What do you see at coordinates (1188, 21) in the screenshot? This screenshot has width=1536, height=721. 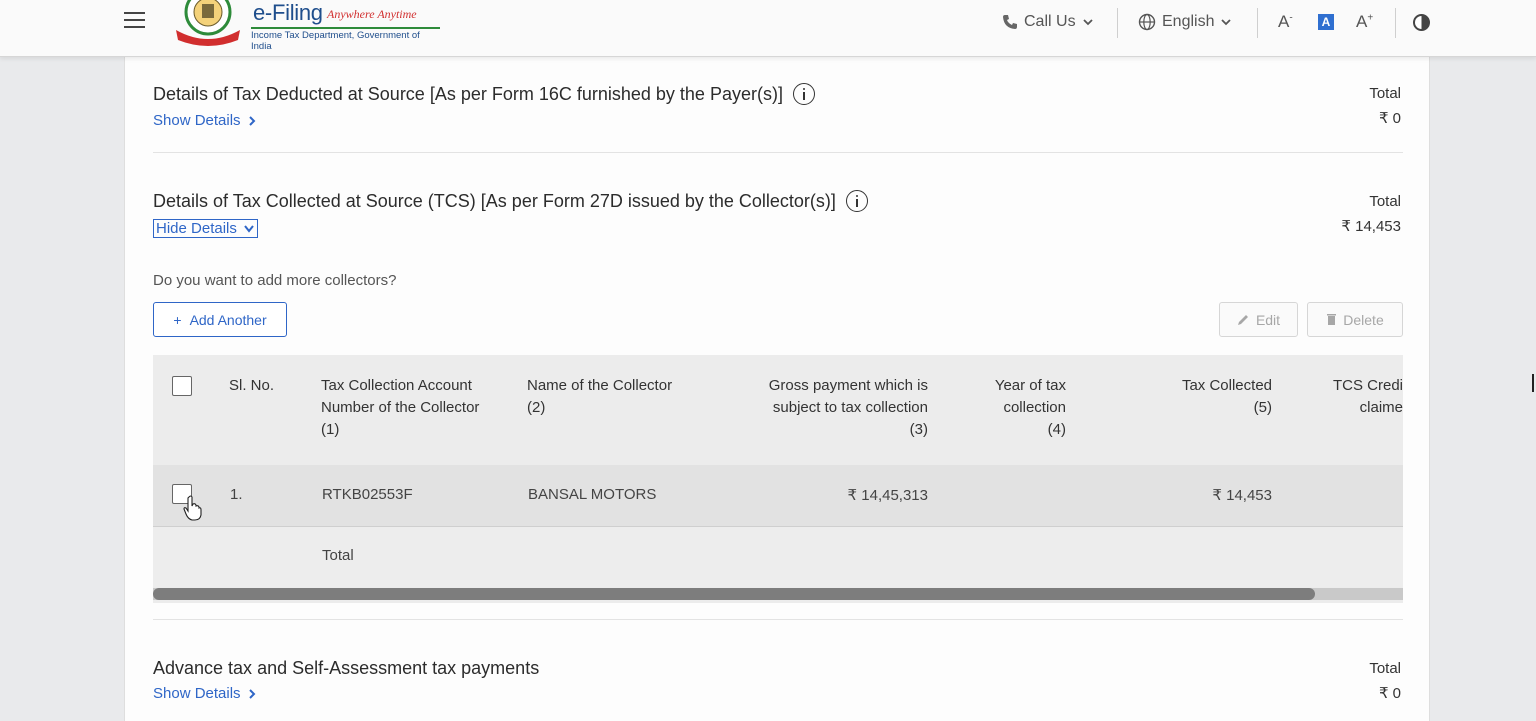 I see `language-label: English` at bounding box center [1188, 21].